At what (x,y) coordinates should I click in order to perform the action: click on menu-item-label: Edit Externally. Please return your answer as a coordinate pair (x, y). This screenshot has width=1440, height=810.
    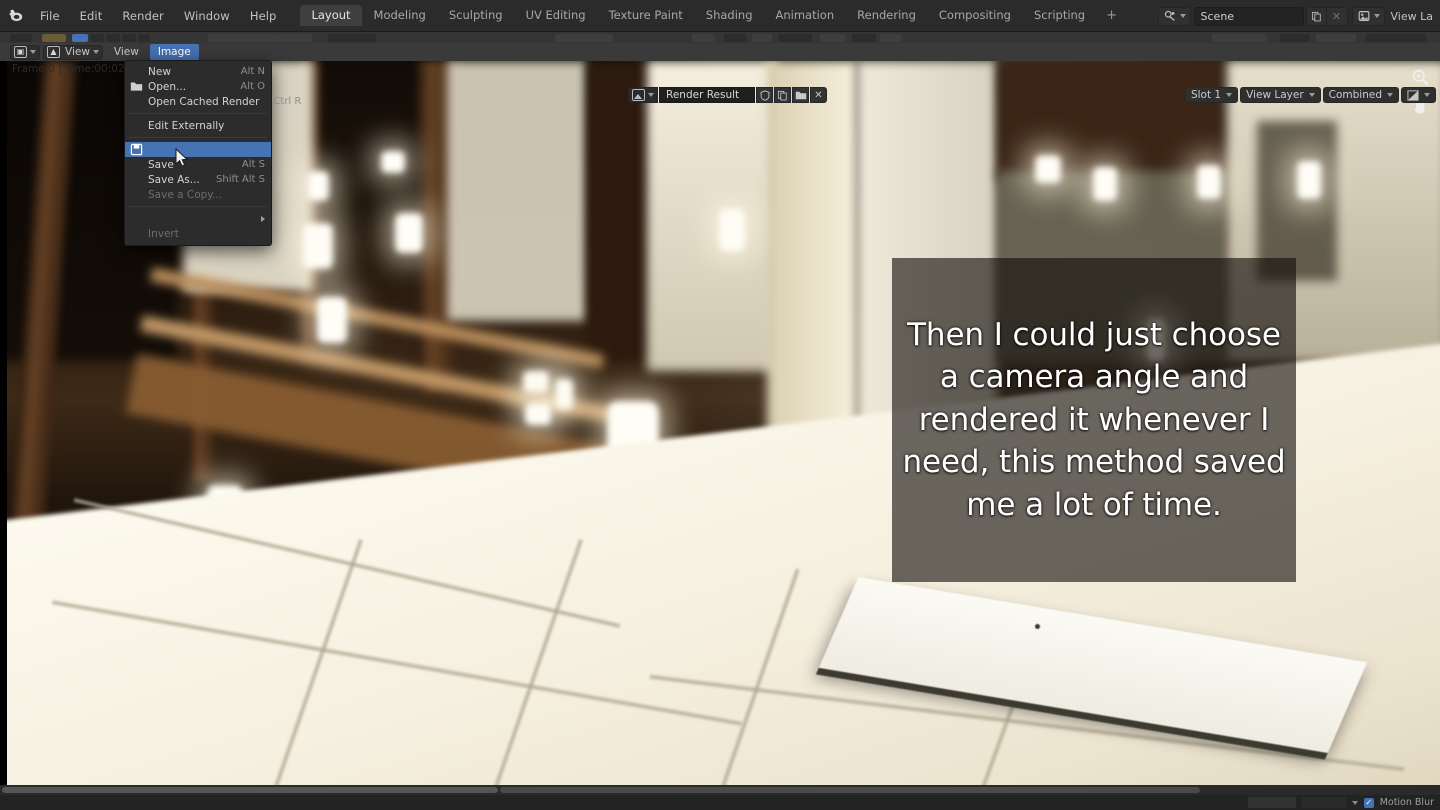
    Looking at the image, I should click on (186, 125).